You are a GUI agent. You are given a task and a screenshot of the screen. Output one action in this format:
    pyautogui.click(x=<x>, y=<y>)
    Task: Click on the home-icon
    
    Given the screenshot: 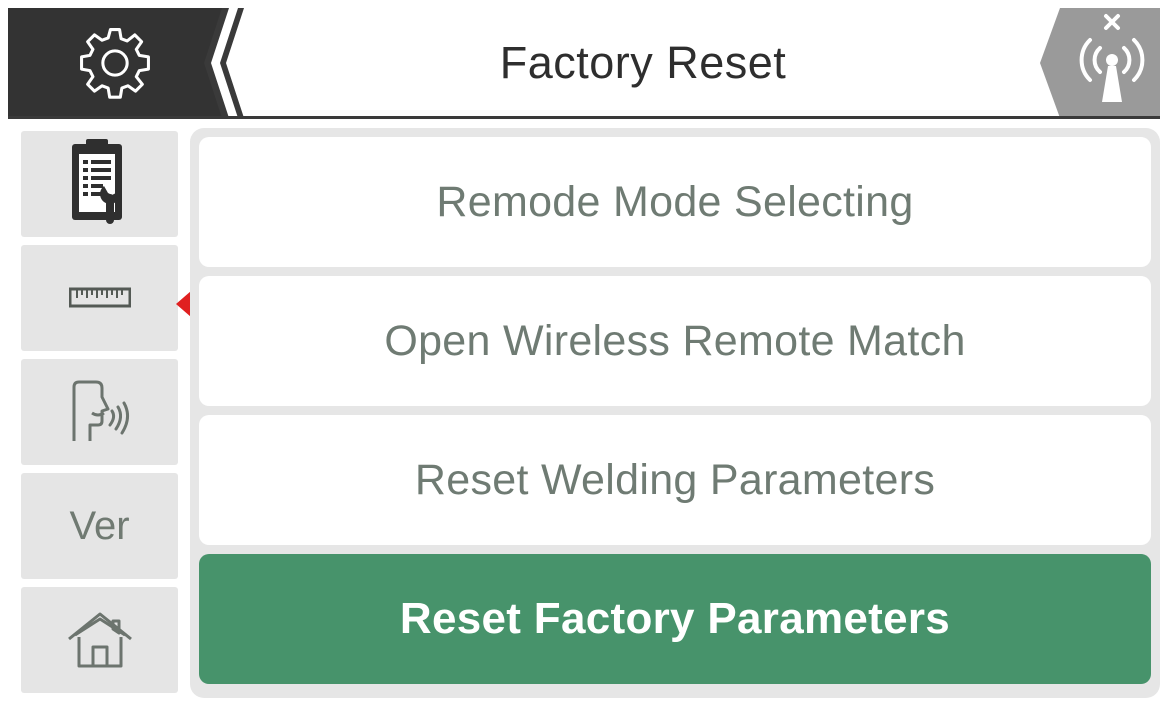 What is the action you would take?
    pyautogui.click(x=99, y=640)
    